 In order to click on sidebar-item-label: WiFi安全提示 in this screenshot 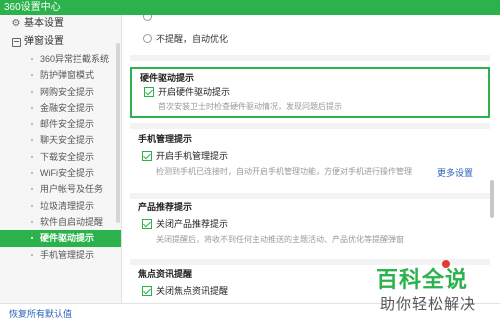, I will do `click(67, 173)`.